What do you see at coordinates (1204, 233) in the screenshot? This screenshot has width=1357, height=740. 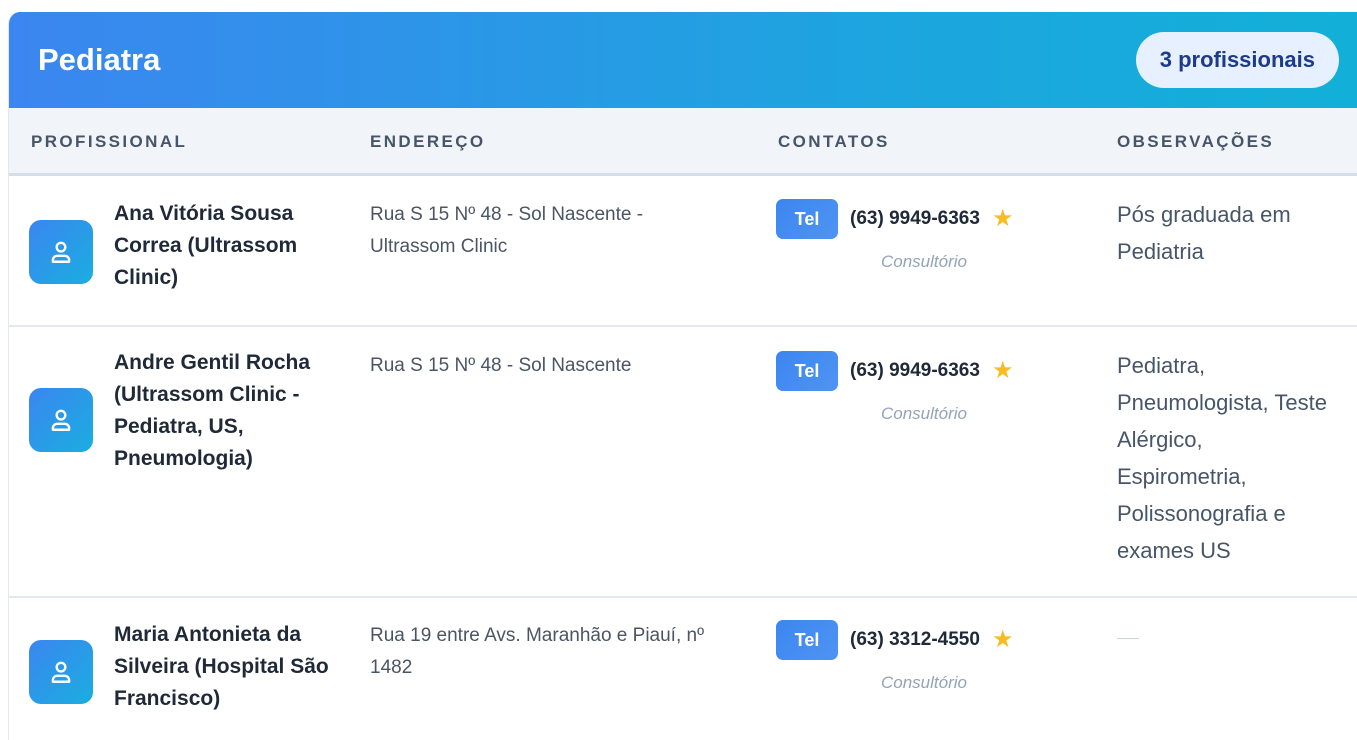 I see `notes: Pós graduada em Pediatria` at bounding box center [1204, 233].